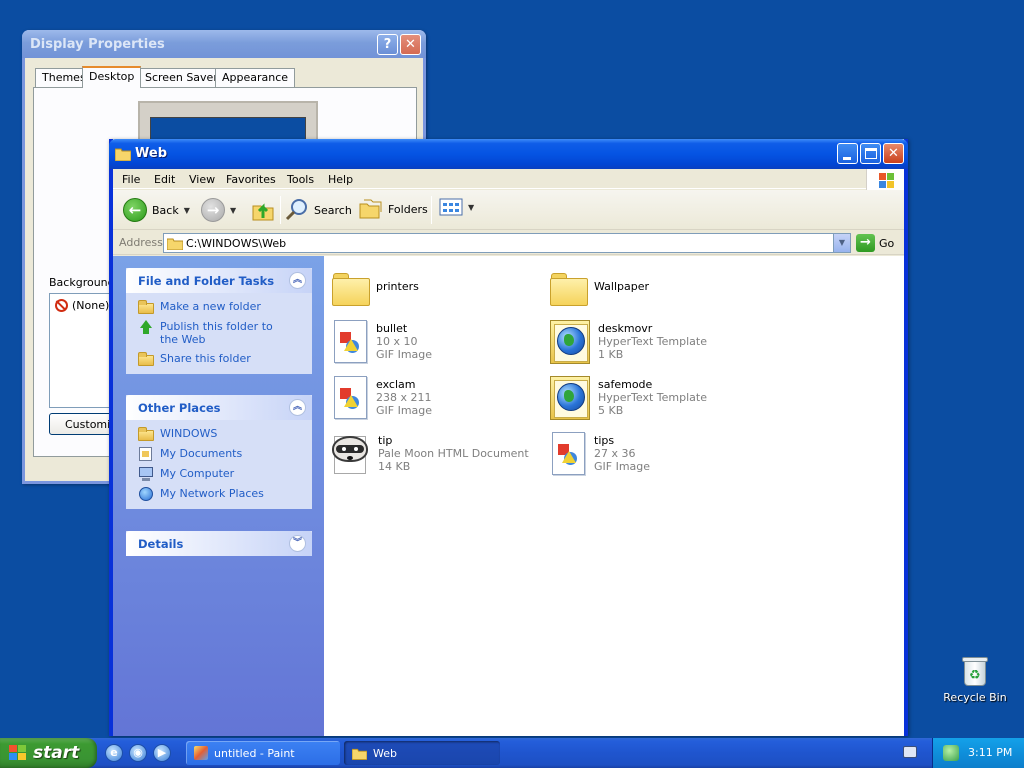 The width and height of the screenshot is (1024, 768). What do you see at coordinates (508, 154) in the screenshot?
I see `explorer-titlebar: Web ✕` at bounding box center [508, 154].